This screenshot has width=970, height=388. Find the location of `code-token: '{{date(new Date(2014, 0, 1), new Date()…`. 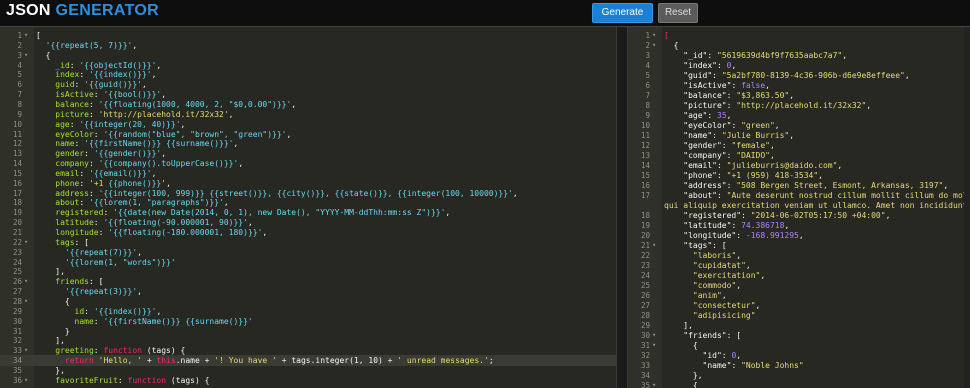

code-token: '{{date(new Date(2014, 0, 1), new Date()… is located at coordinates (279, 213).